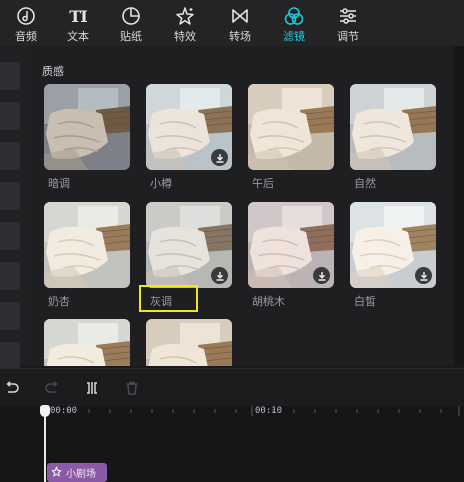 The height and width of the screenshot is (482, 464). I want to click on filter-label: 胡桃木, so click(268, 301).